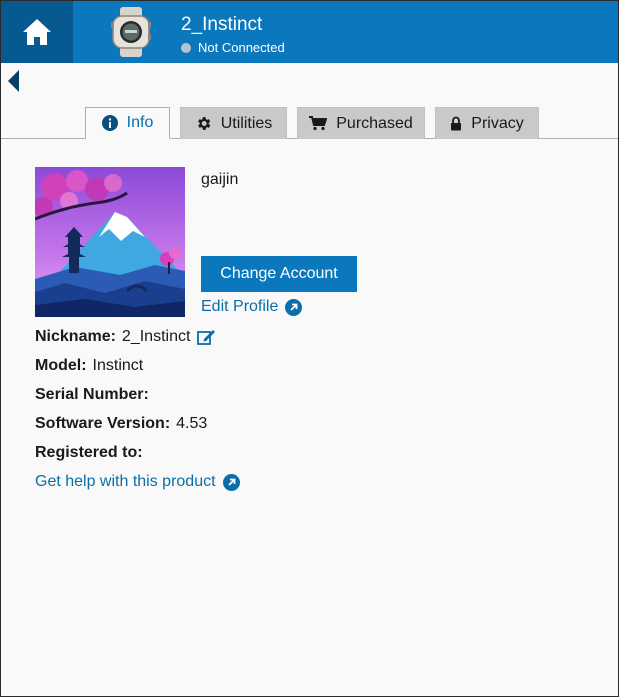  I want to click on watch-image, so click(131, 32).